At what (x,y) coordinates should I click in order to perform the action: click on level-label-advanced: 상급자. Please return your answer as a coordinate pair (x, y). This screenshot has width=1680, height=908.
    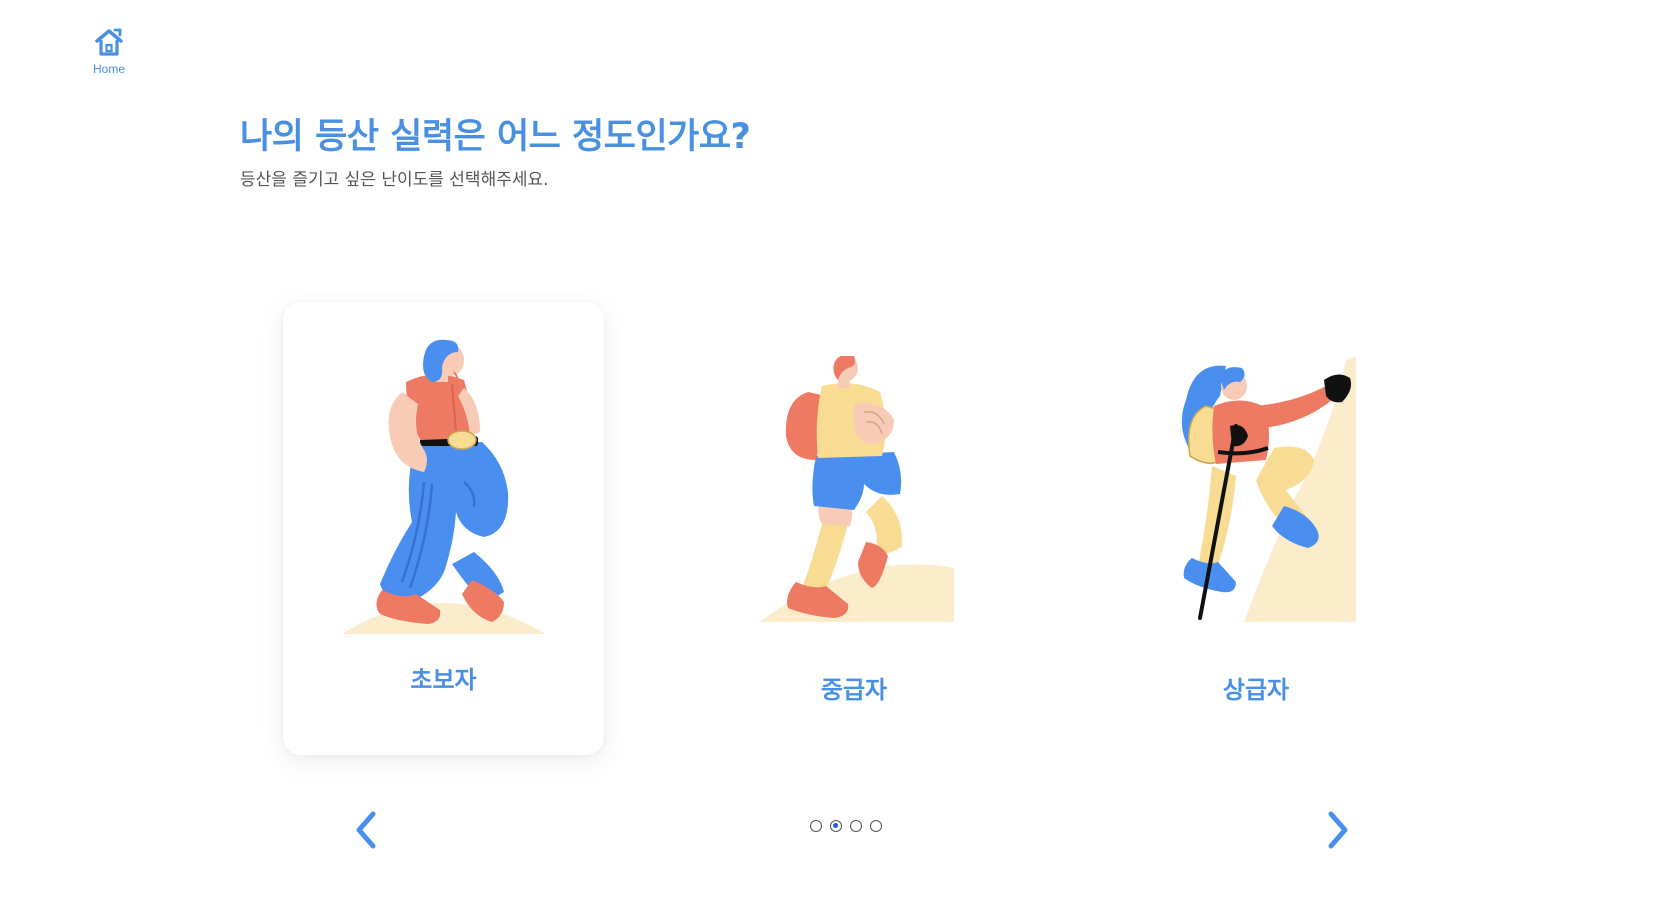
    Looking at the image, I should click on (1256, 690).